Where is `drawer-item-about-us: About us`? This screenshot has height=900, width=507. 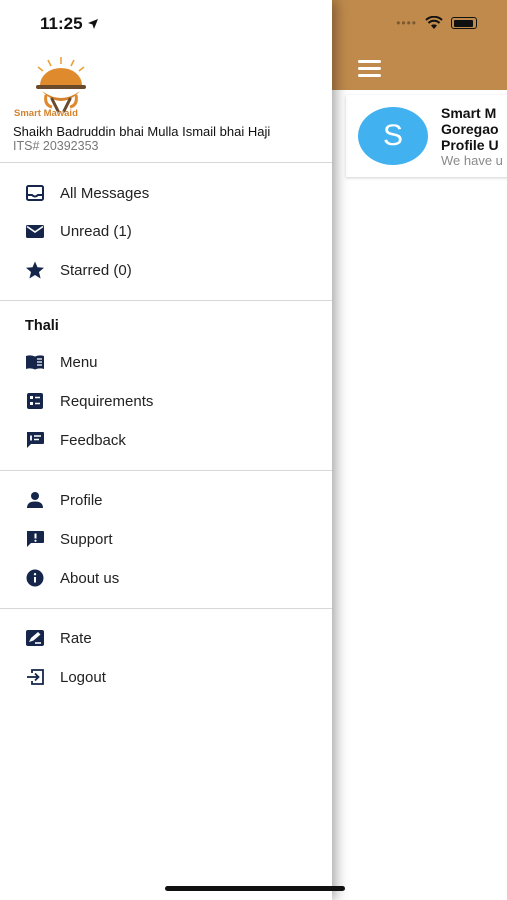
drawer-item-about-us: About us is located at coordinates (166, 578).